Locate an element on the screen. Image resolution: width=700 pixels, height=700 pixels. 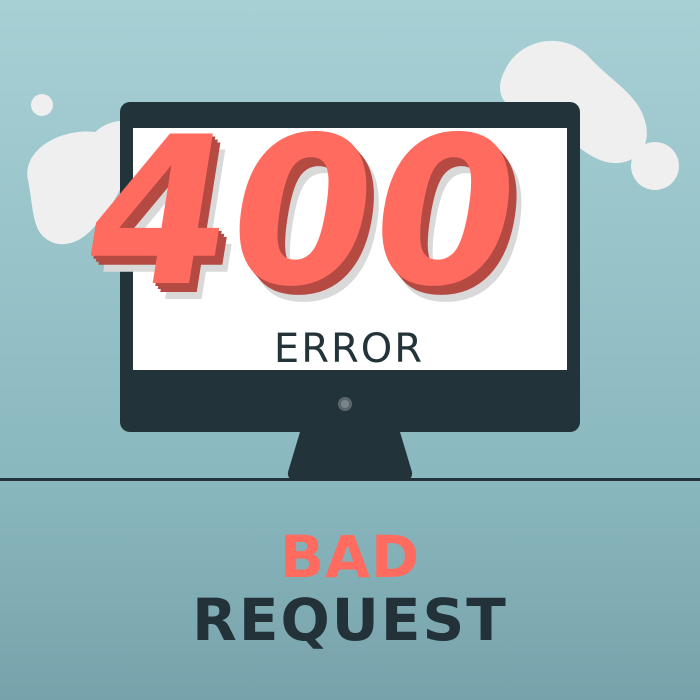
bad-text: BAD is located at coordinates (350, 557).